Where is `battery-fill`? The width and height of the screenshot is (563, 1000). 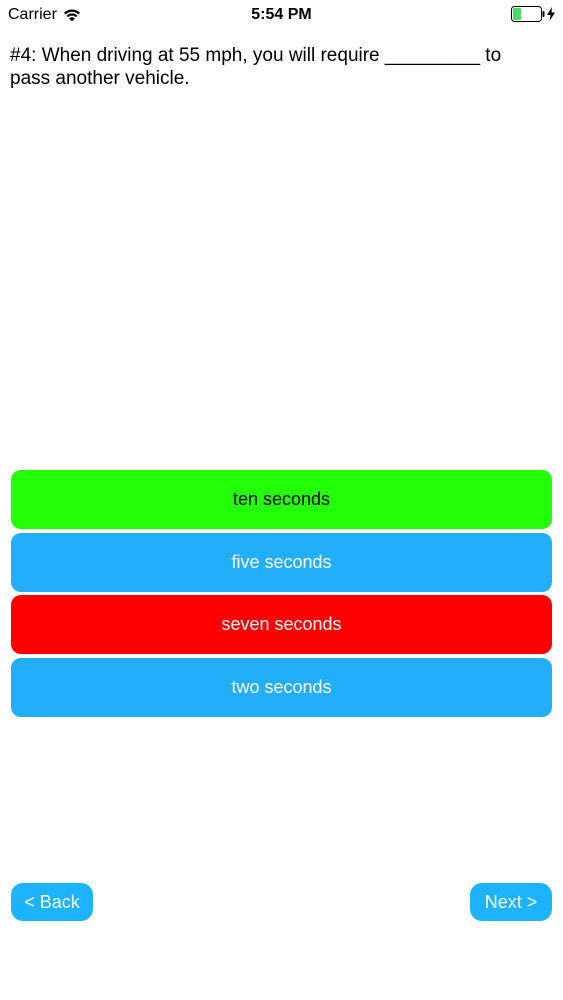
battery-fill is located at coordinates (517, 14).